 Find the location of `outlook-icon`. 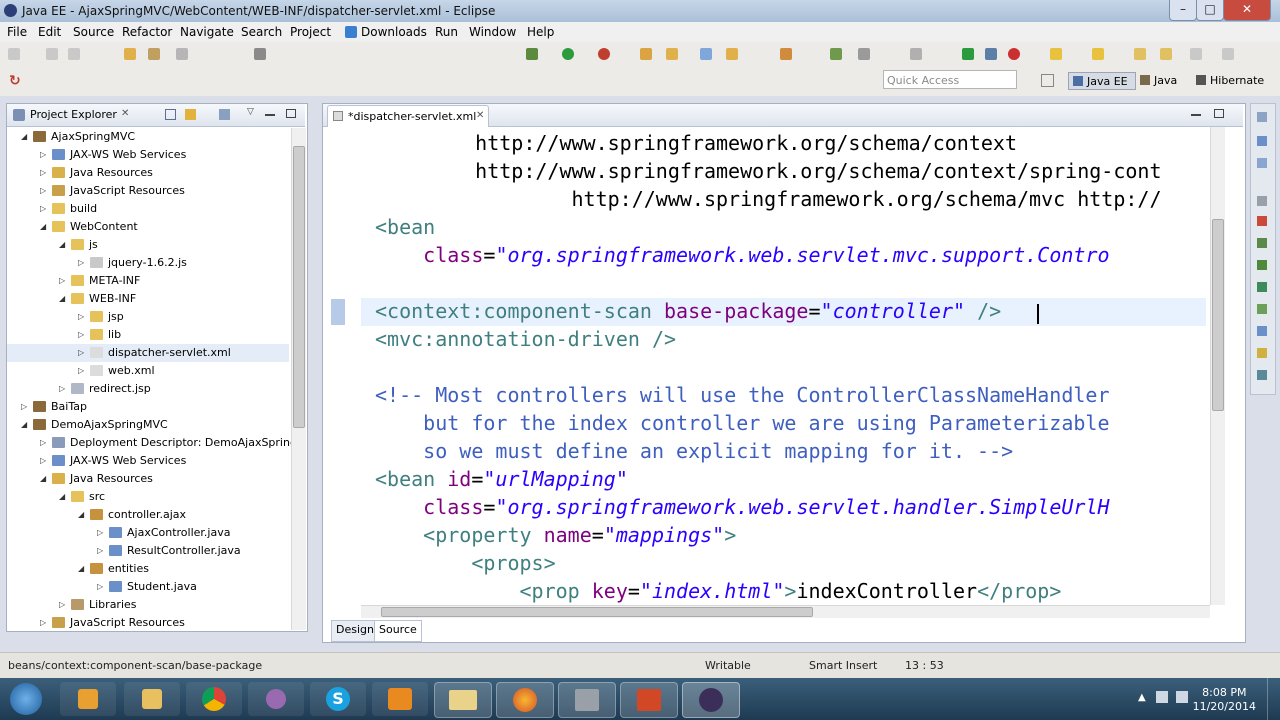

outlook-icon is located at coordinates (400, 699).